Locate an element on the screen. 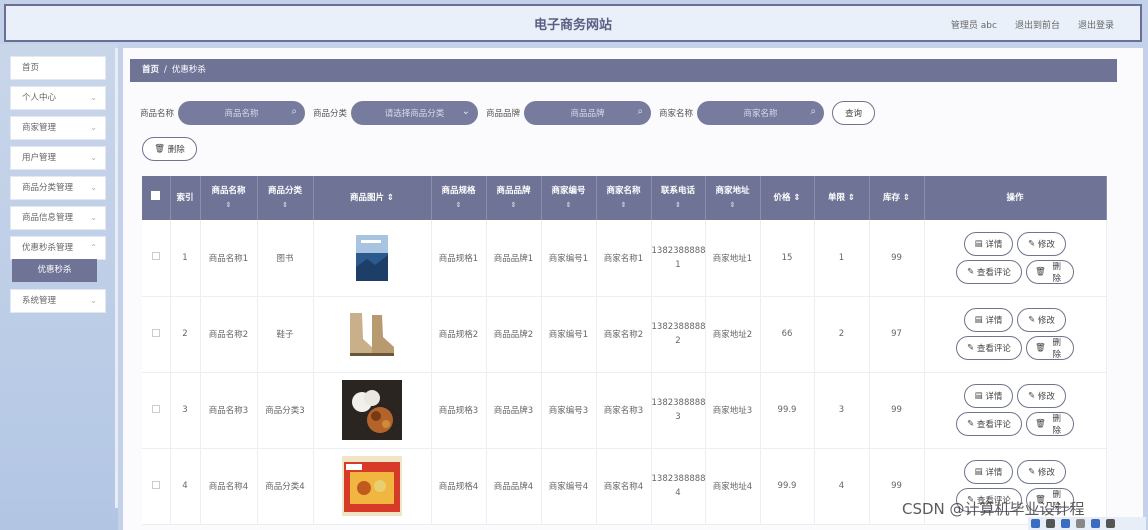  cell-price: 66 is located at coordinates (787, 334).